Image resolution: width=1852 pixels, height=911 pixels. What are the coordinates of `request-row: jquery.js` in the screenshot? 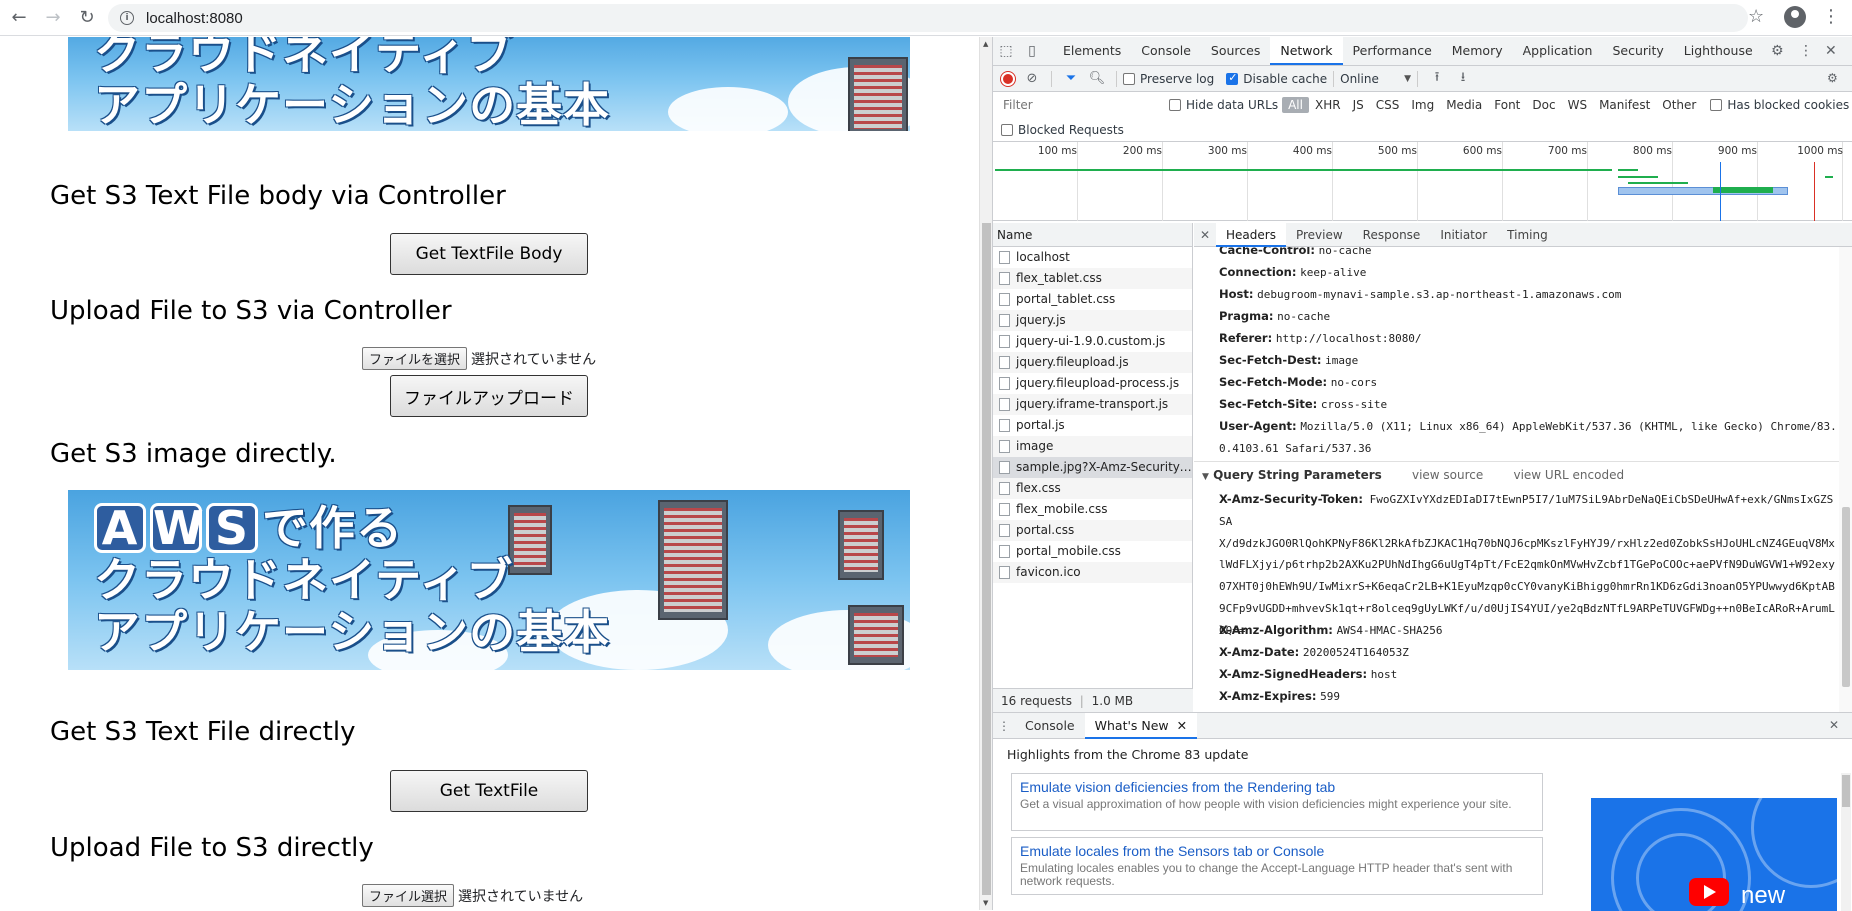 It's located at (1092, 320).